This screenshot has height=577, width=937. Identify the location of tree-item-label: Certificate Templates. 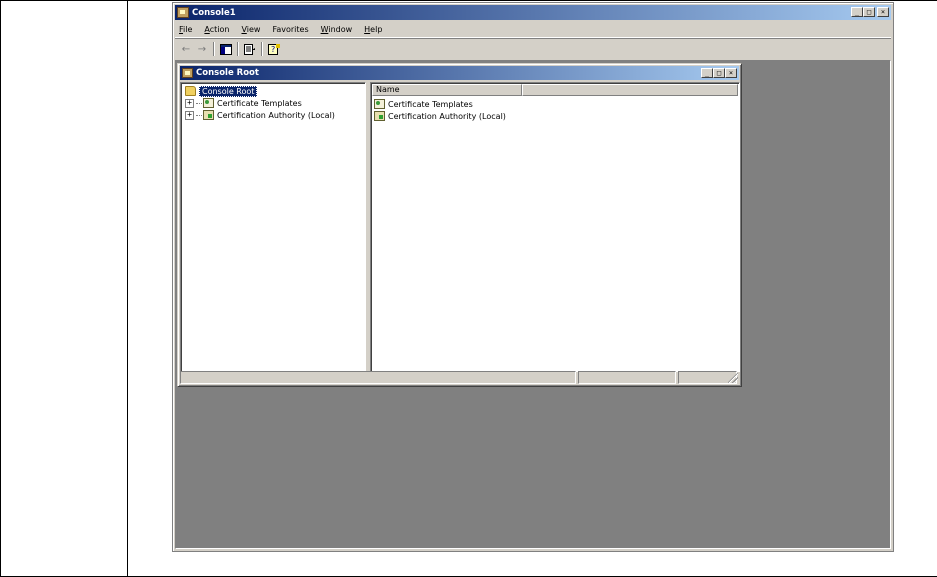
(259, 103).